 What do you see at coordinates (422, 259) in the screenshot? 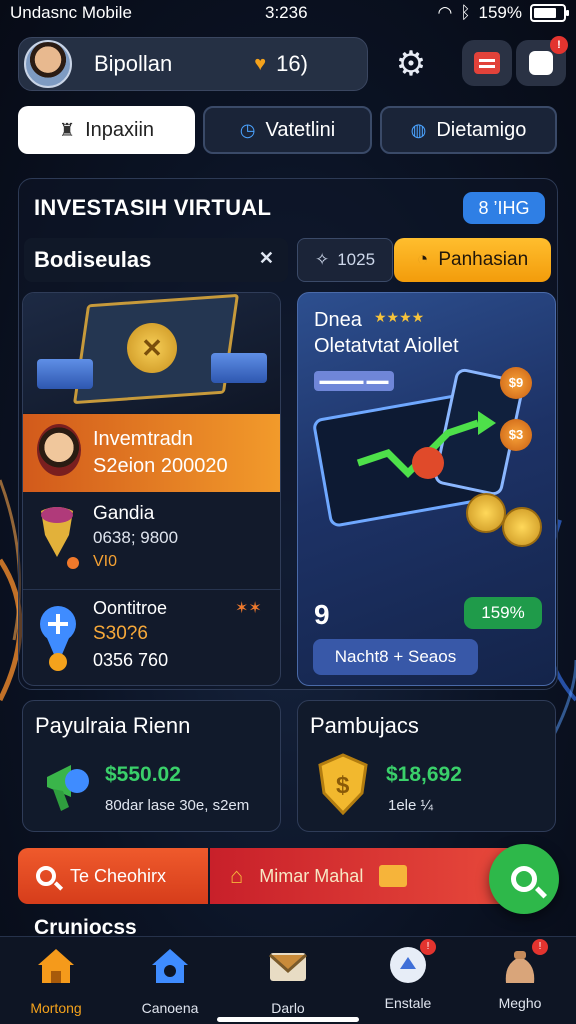
I see `timer-icon: ◔` at bounding box center [422, 259].